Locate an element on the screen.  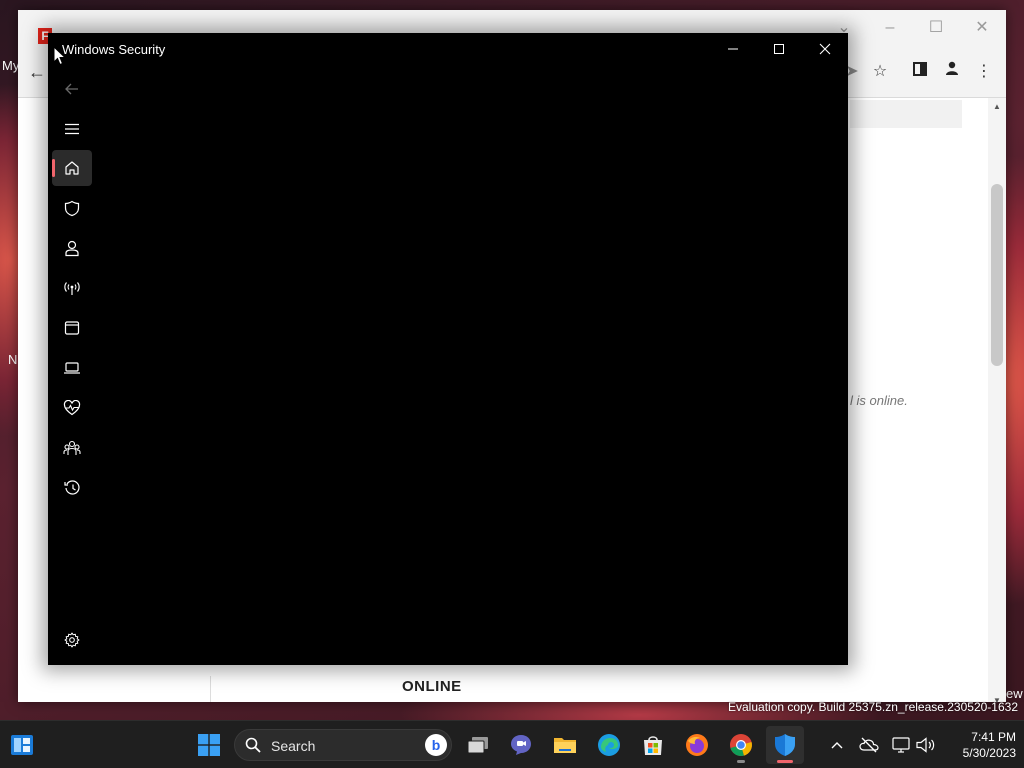
browser-maximize-button: ☐ is located at coordinates (936, 28).